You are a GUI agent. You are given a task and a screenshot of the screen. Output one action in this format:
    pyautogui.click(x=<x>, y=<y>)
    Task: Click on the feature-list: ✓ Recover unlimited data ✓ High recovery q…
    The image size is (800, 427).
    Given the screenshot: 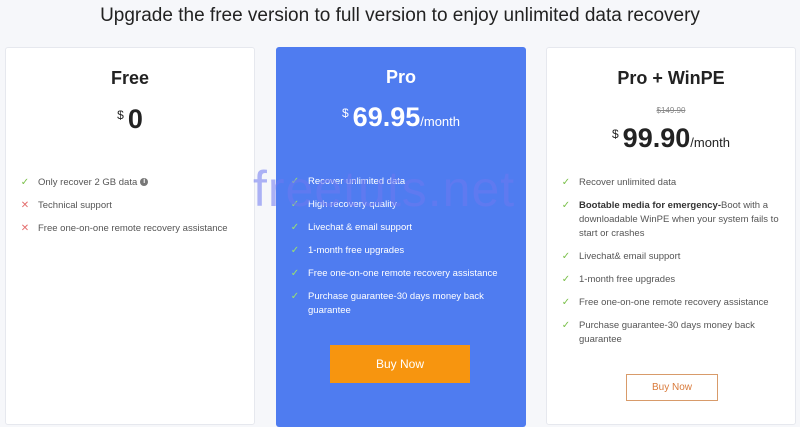 What is the action you would take?
    pyautogui.click(x=403, y=251)
    